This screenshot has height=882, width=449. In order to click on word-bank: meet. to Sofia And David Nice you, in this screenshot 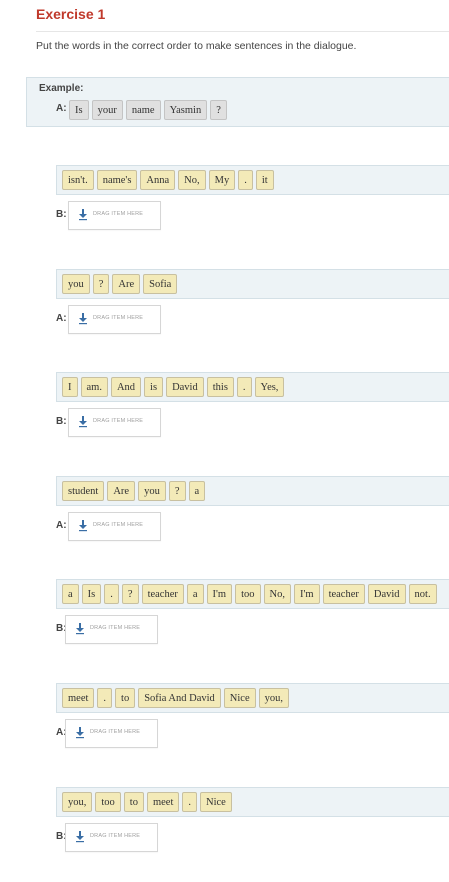, I will do `click(252, 698)`.